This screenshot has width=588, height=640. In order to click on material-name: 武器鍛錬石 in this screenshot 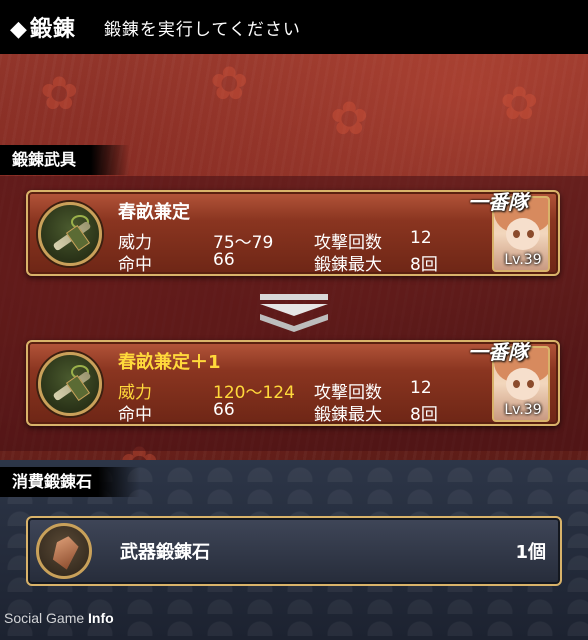, I will do `click(165, 552)`.